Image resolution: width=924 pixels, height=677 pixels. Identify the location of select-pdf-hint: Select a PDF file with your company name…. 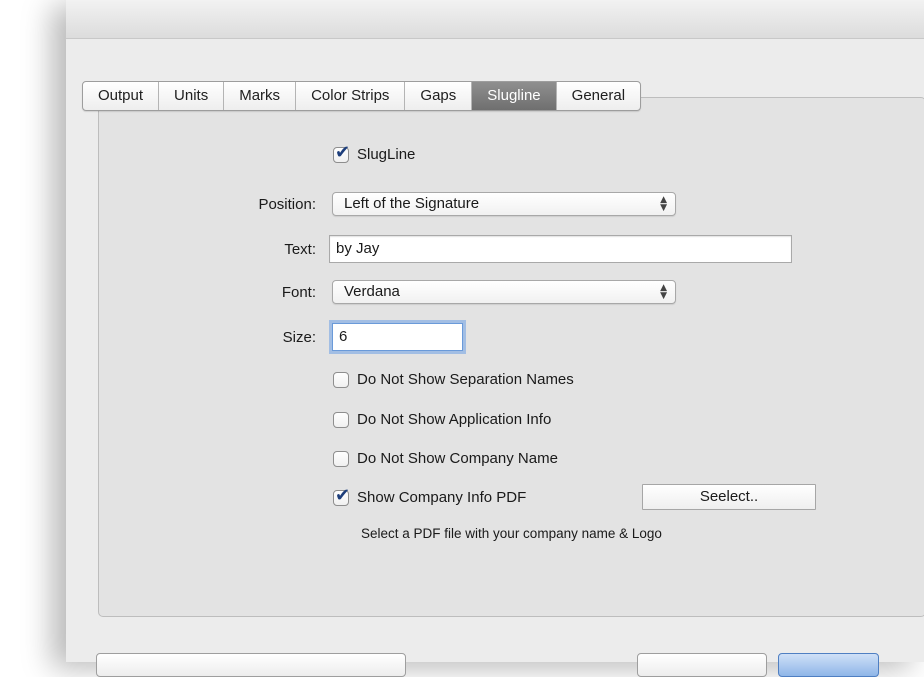
(511, 533).